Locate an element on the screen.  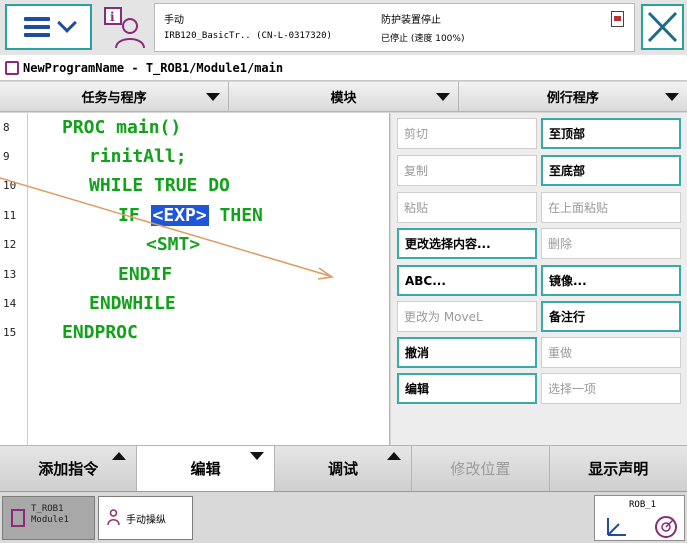
svg-text: i is located at coordinates (112, 17).